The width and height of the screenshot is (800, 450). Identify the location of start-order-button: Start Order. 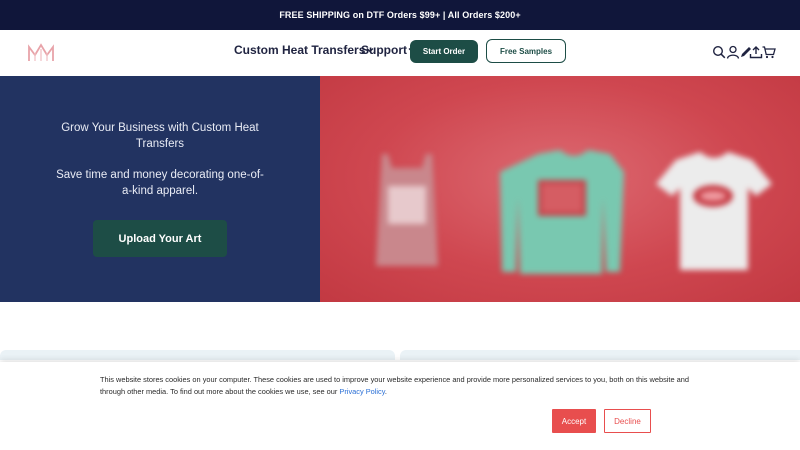
(444, 51).